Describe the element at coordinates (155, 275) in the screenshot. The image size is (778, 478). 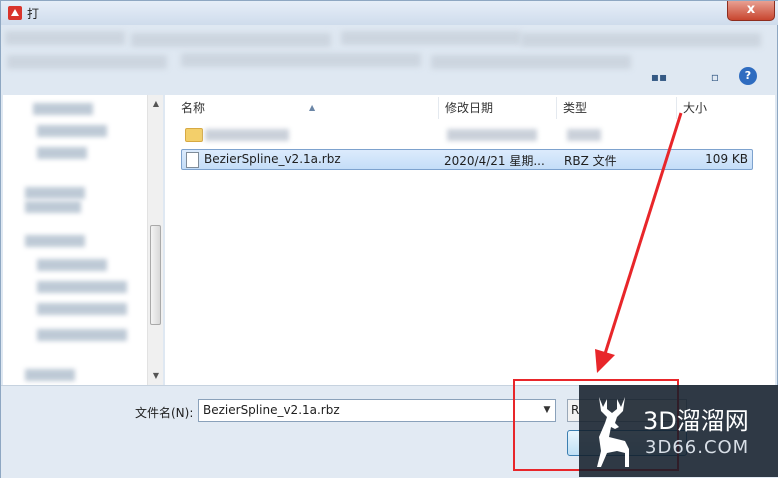
I see `scrollbar-thumb` at that location.